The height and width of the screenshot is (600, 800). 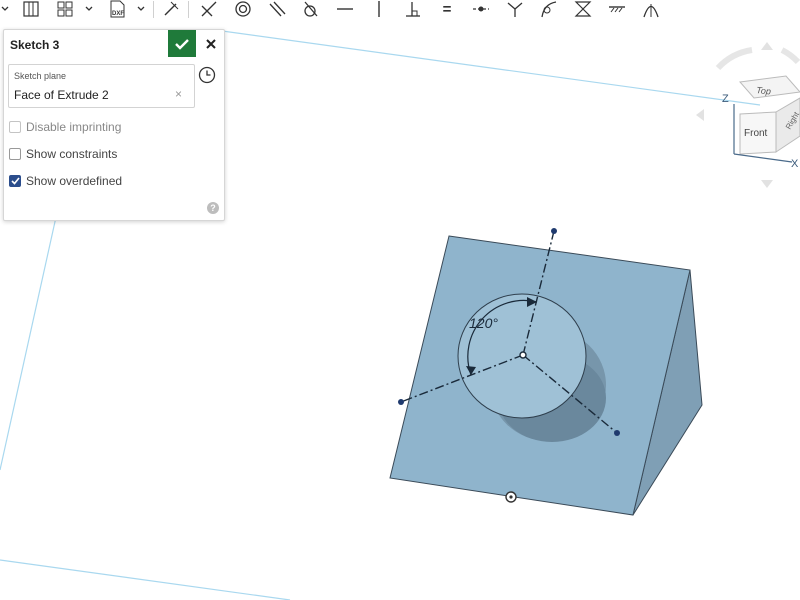 I want to click on option-show-overdefined: Show overdefined, so click(x=65, y=181).